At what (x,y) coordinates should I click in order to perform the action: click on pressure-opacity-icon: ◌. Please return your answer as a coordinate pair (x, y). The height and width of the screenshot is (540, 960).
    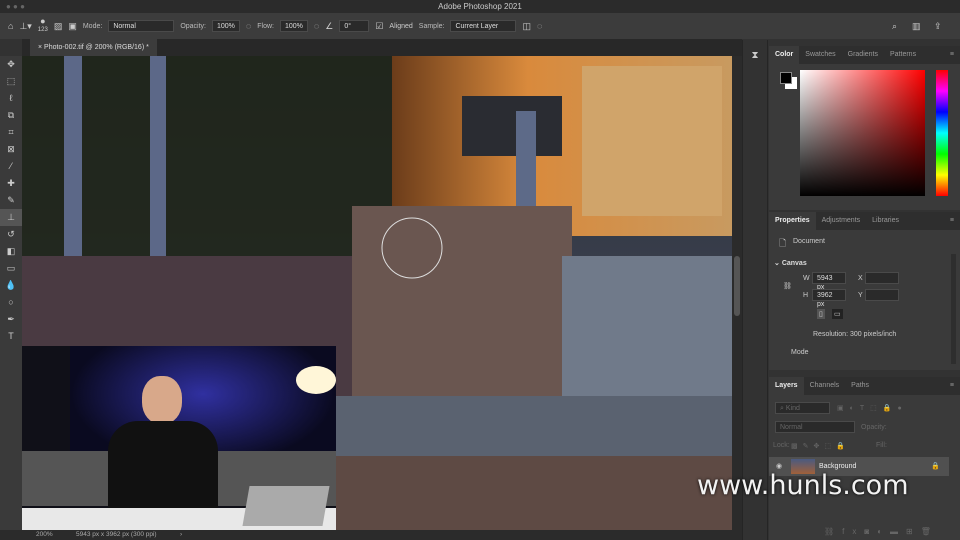
    Looking at the image, I should click on (248, 26).